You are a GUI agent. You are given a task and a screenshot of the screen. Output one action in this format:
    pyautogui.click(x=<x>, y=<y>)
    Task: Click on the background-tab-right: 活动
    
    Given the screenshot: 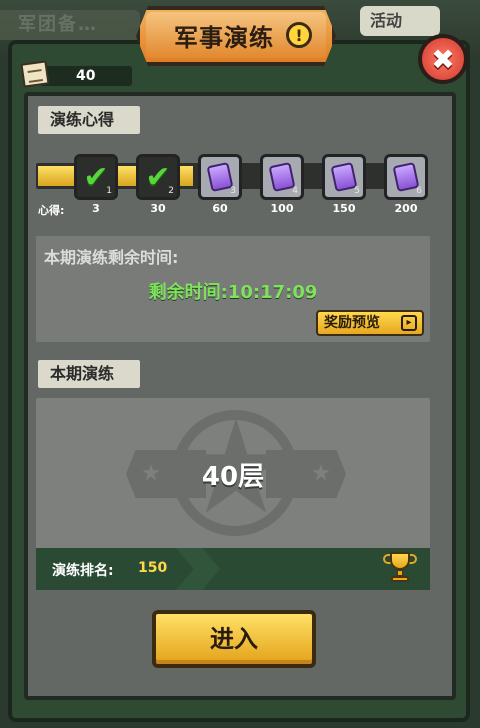 What is the action you would take?
    pyautogui.click(x=400, y=21)
    